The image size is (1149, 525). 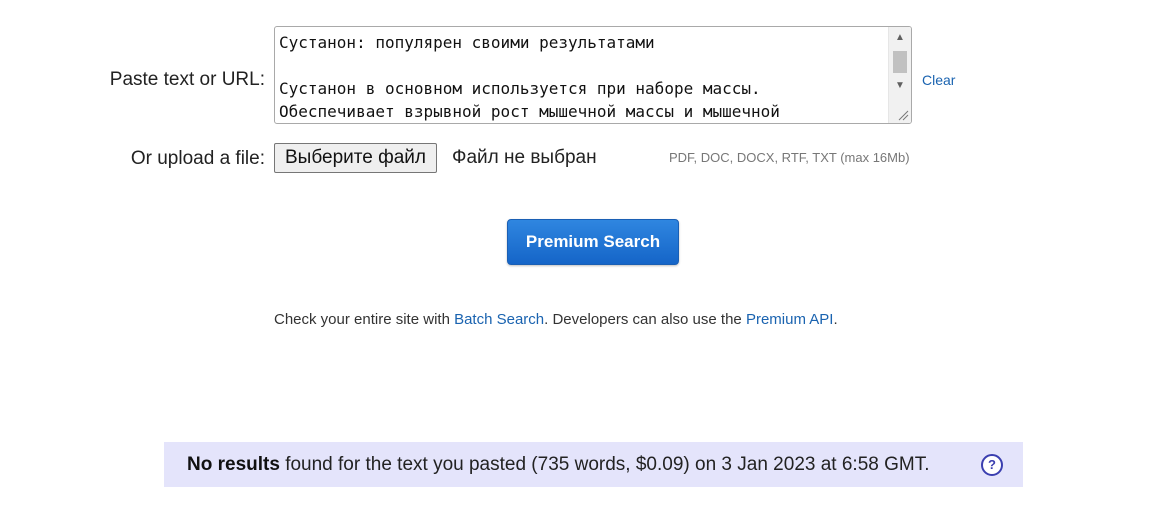 What do you see at coordinates (364, 319) in the screenshot?
I see `info-prefix: Check your entire site with` at bounding box center [364, 319].